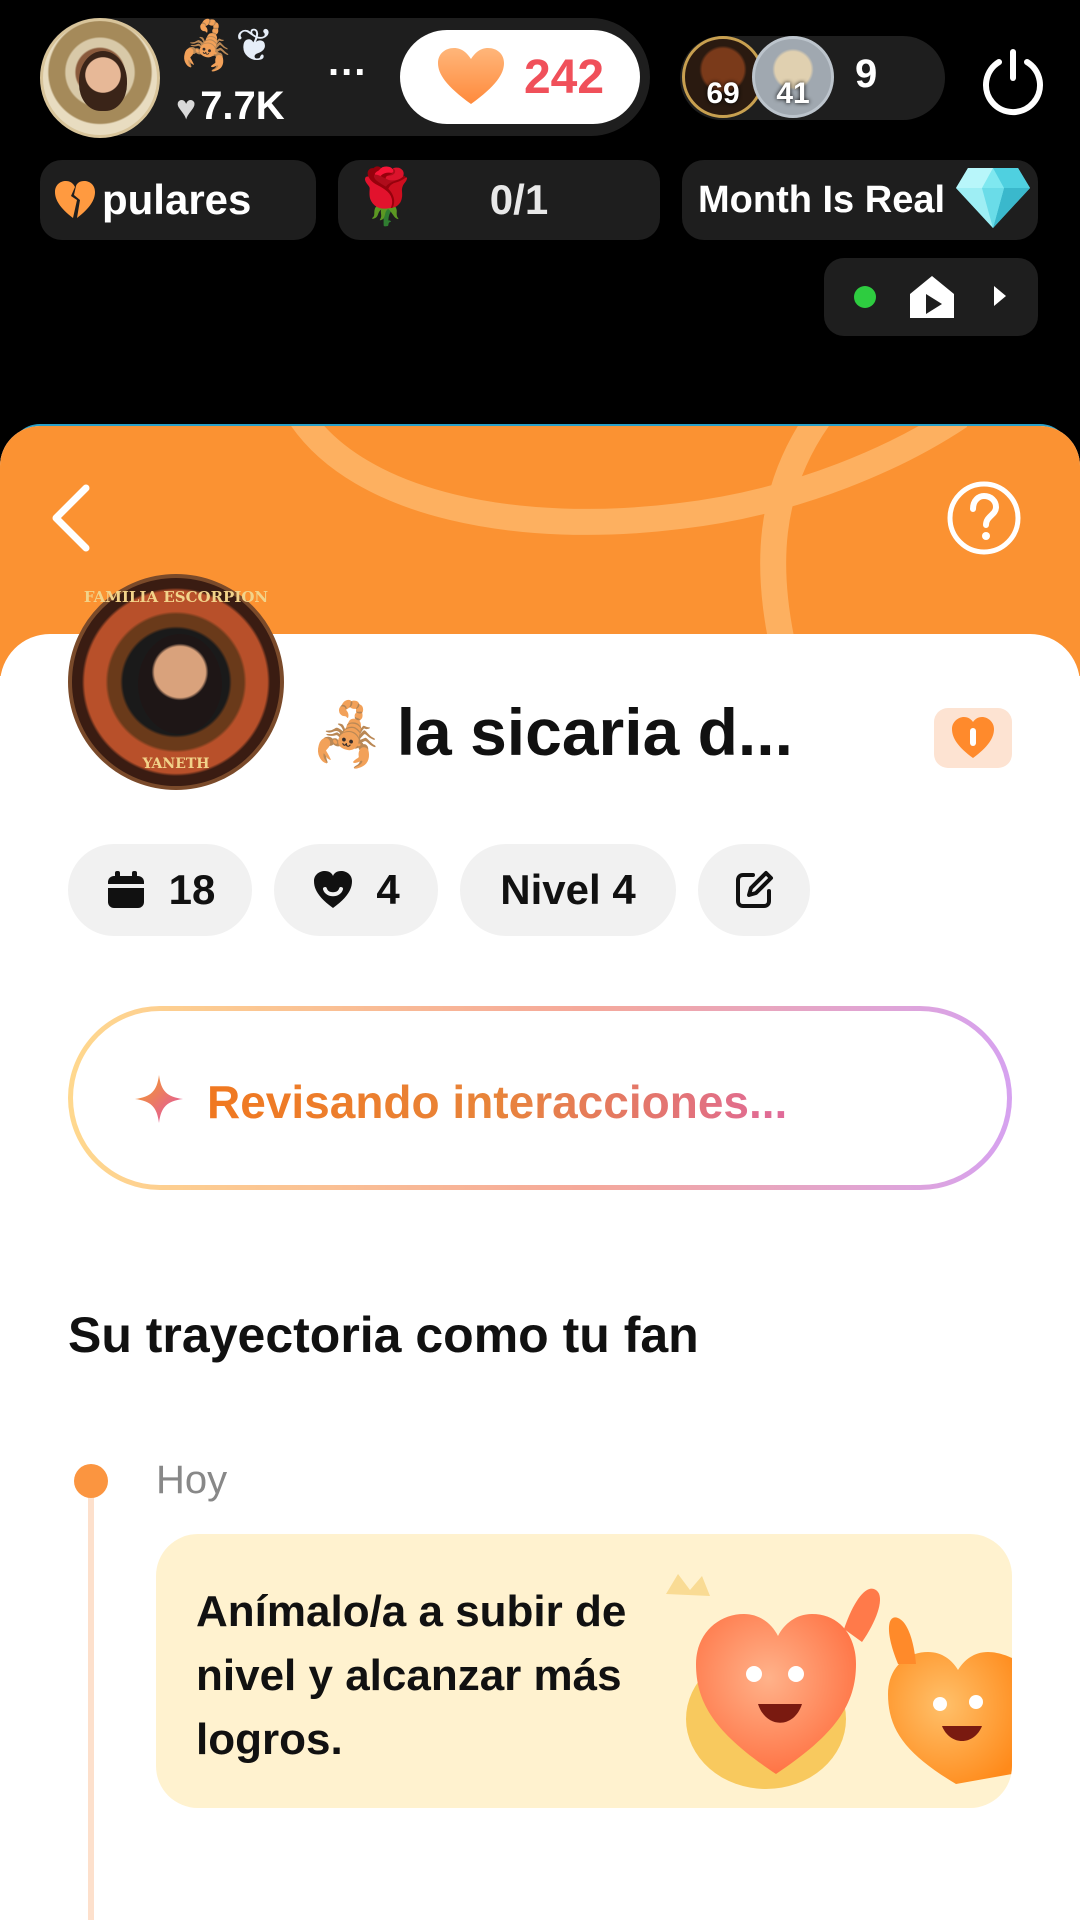  I want to click on popular-label: pulares, so click(177, 199).